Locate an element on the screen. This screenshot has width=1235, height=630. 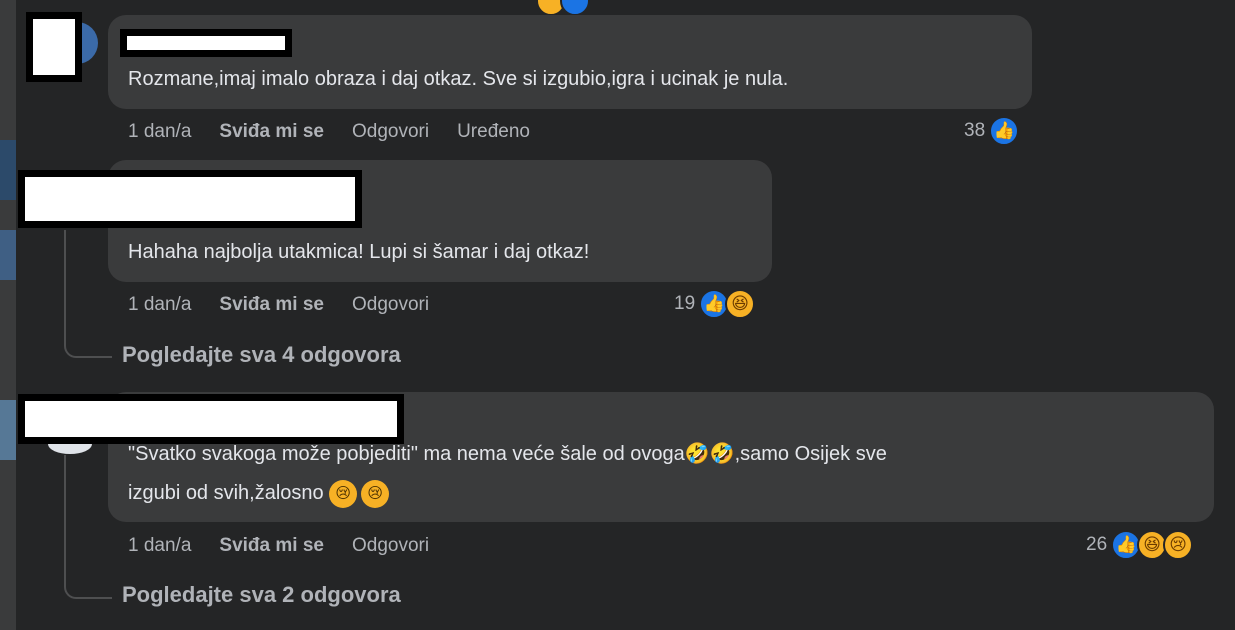
sad-icon: 😢 is located at coordinates (1178, 545).